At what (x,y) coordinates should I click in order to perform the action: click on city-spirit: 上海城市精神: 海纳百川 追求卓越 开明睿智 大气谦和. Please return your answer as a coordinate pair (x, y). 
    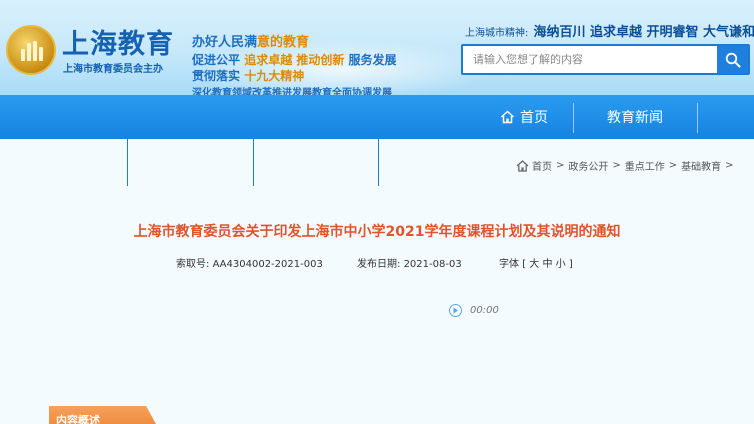
    Looking at the image, I should click on (609, 30).